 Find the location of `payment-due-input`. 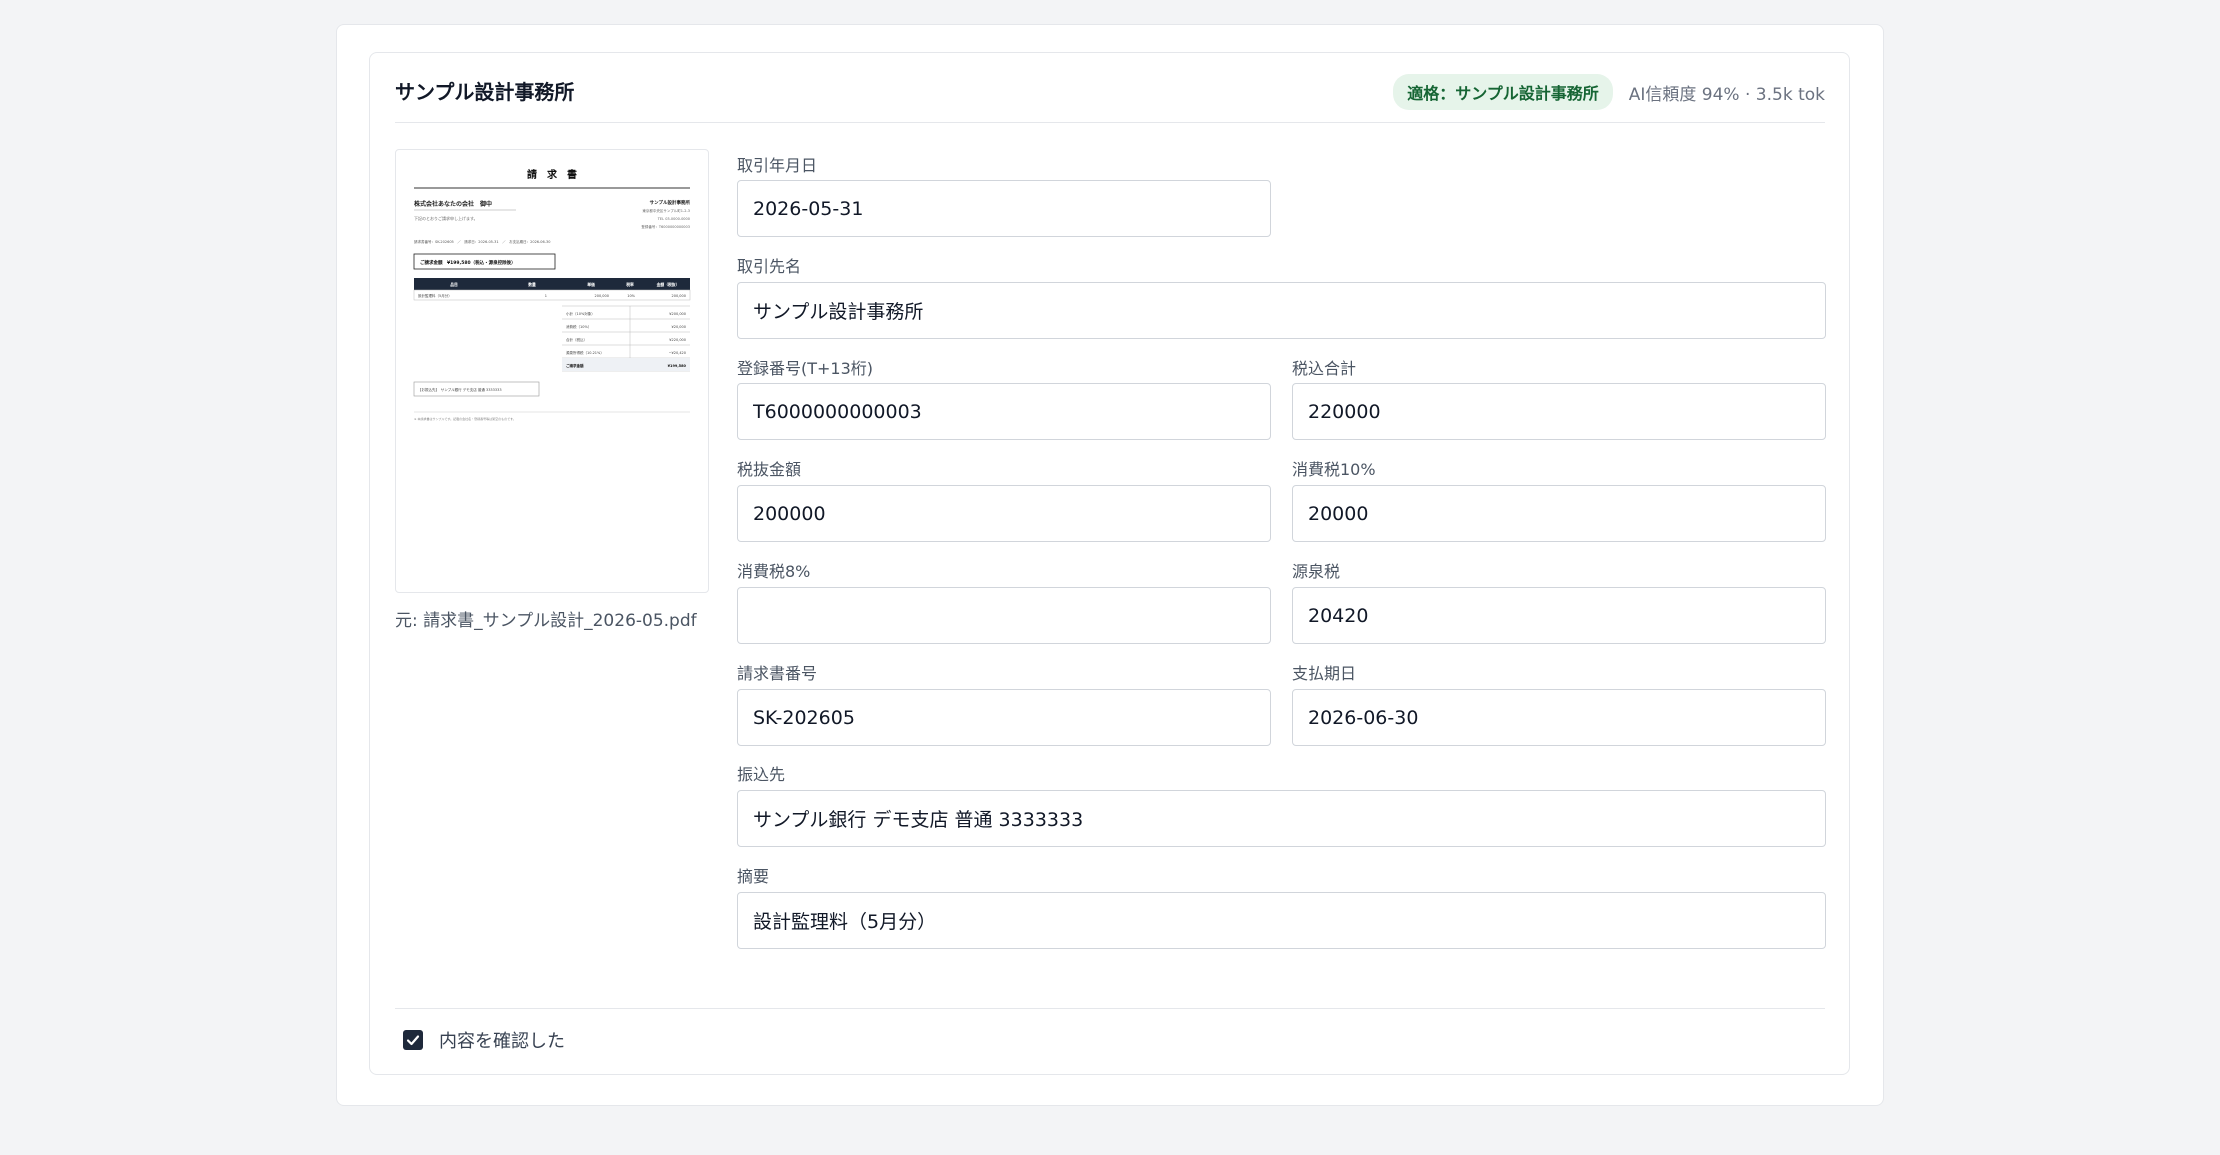

payment-due-input is located at coordinates (1559, 717).